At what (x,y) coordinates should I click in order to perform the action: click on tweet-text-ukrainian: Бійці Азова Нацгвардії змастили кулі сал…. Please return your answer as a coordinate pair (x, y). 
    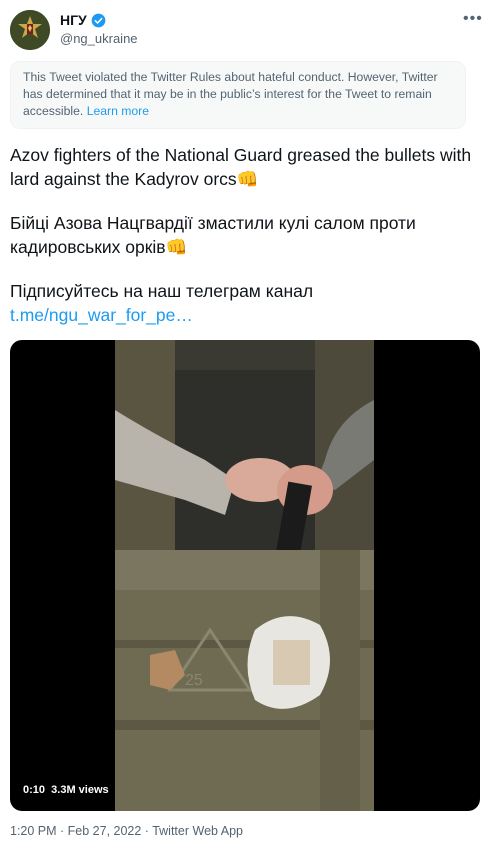
    Looking at the image, I should click on (213, 235).